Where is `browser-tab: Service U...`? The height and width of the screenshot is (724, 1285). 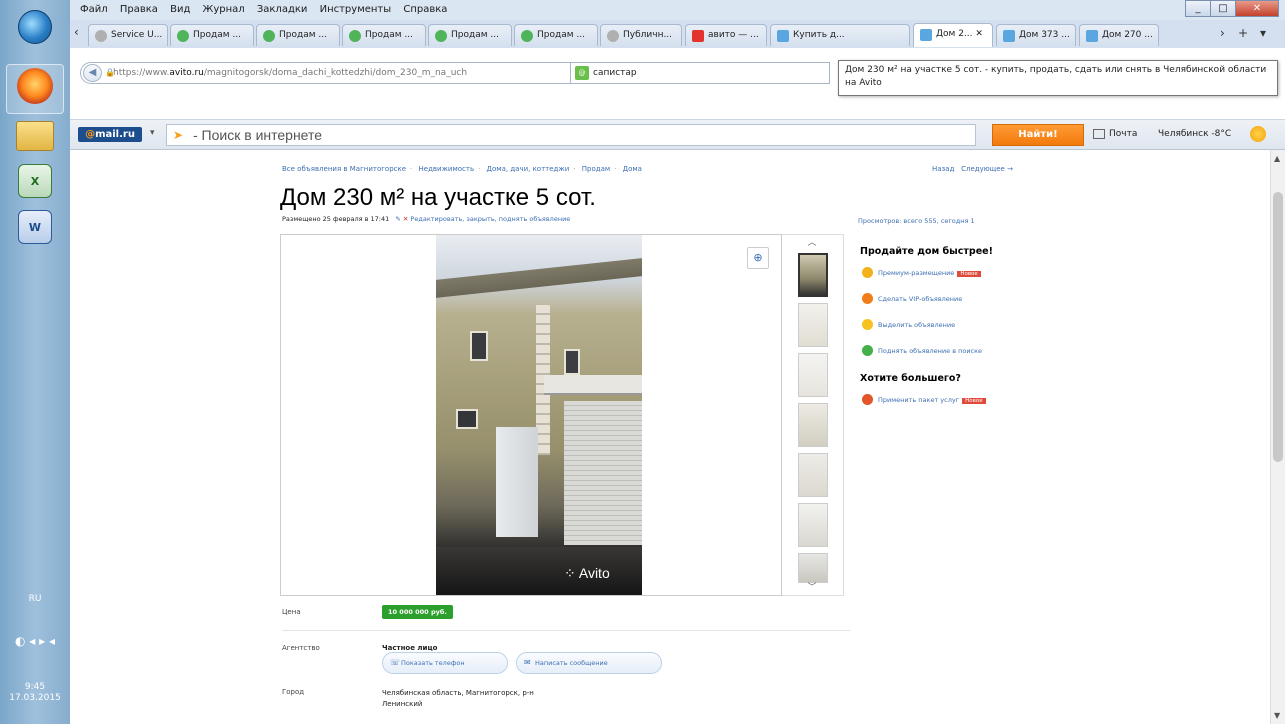 browser-tab: Service U... is located at coordinates (128, 35).